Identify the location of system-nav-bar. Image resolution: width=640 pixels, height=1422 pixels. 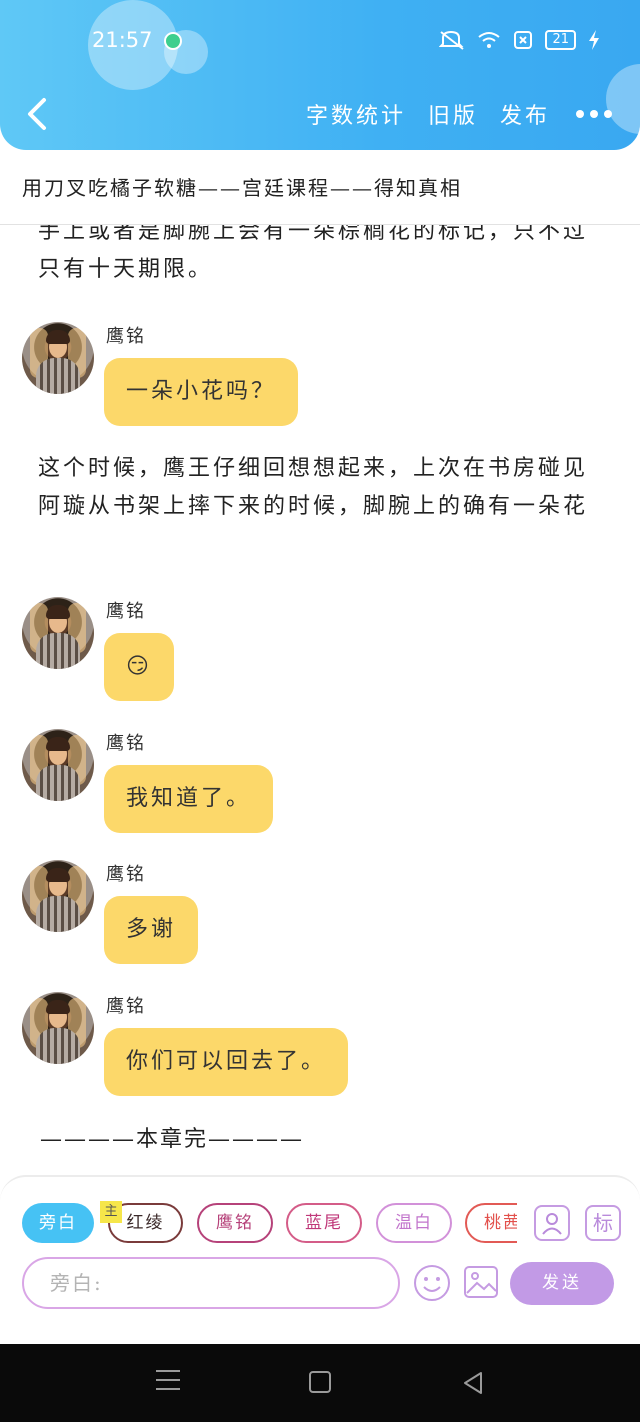
(320, 1383).